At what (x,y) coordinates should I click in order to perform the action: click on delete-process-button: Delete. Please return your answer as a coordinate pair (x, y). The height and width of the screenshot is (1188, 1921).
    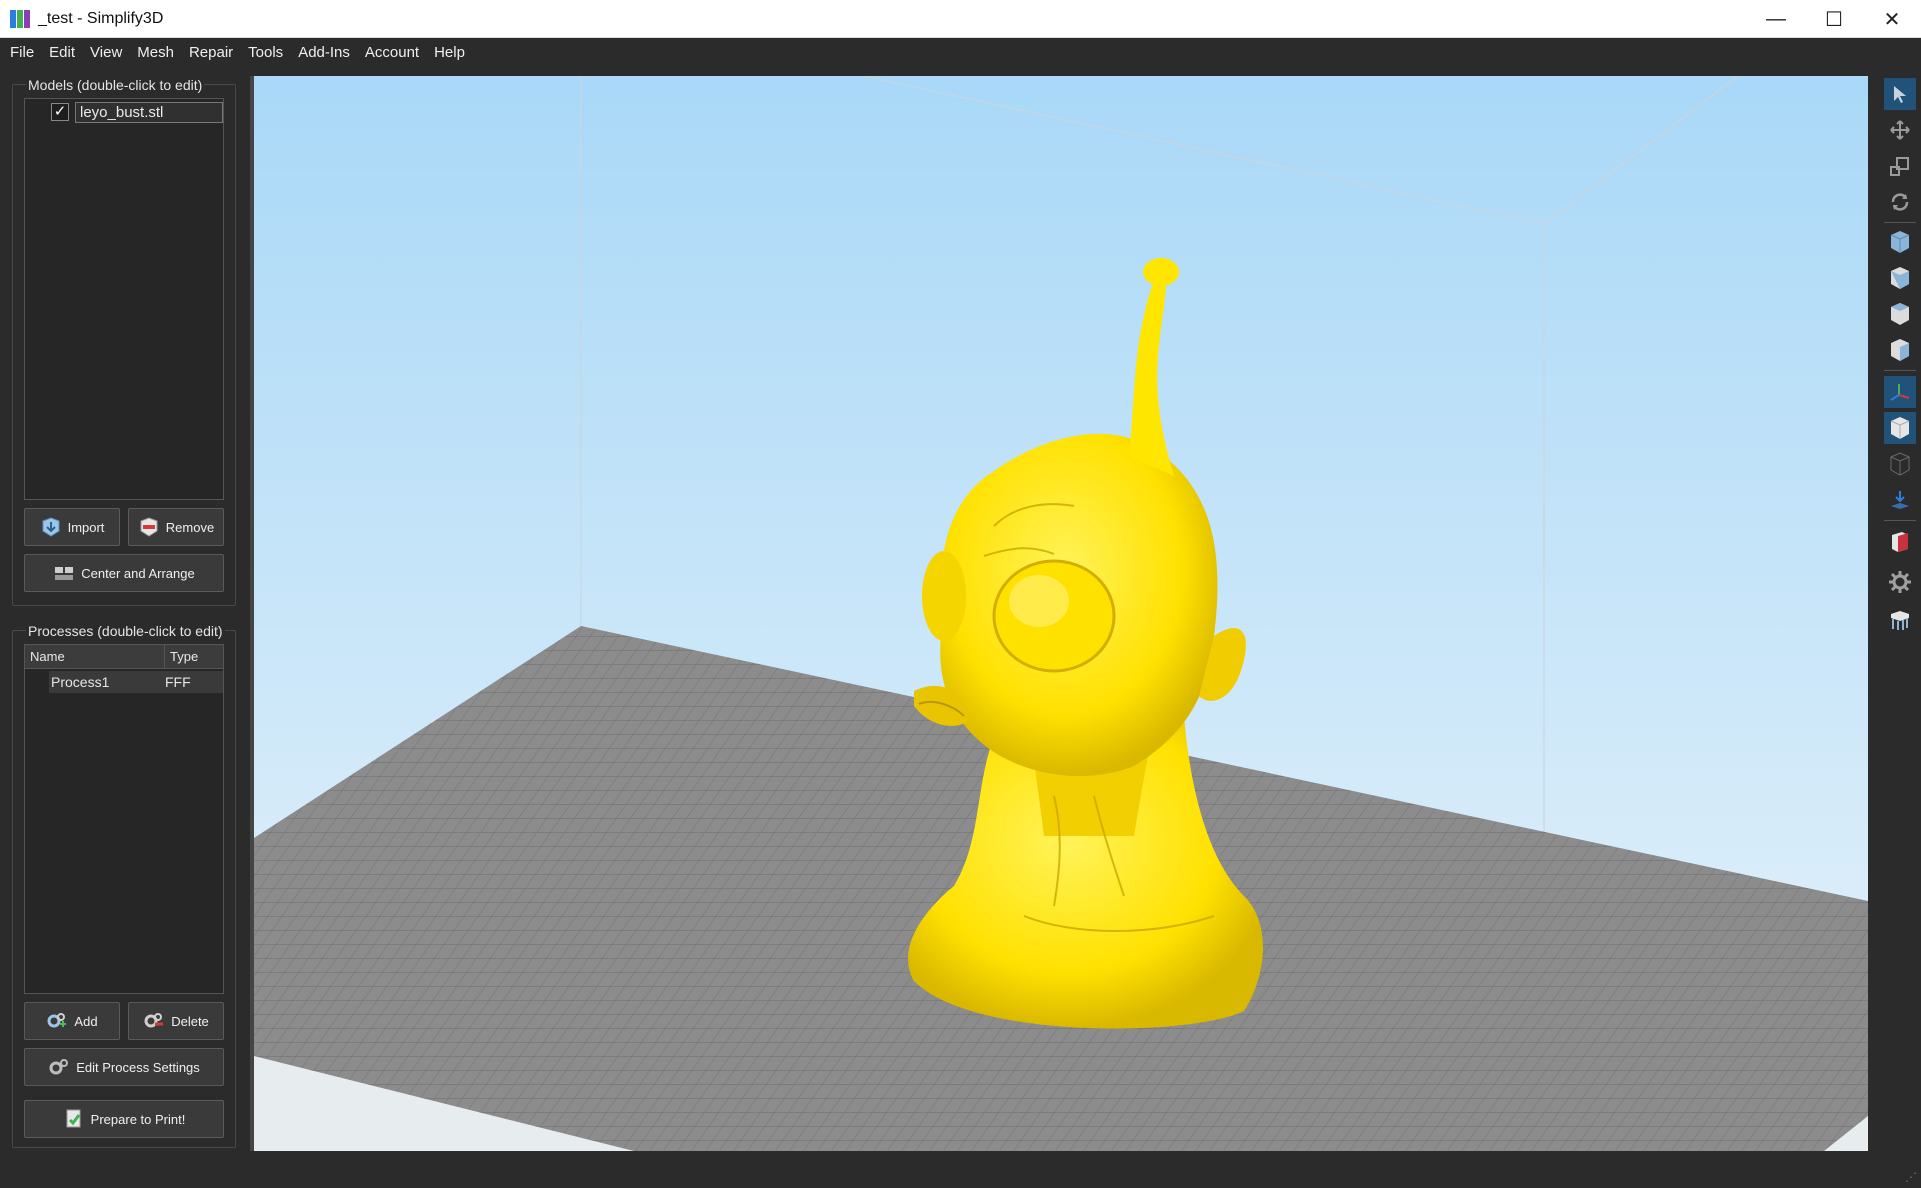
    Looking at the image, I should click on (176, 1021).